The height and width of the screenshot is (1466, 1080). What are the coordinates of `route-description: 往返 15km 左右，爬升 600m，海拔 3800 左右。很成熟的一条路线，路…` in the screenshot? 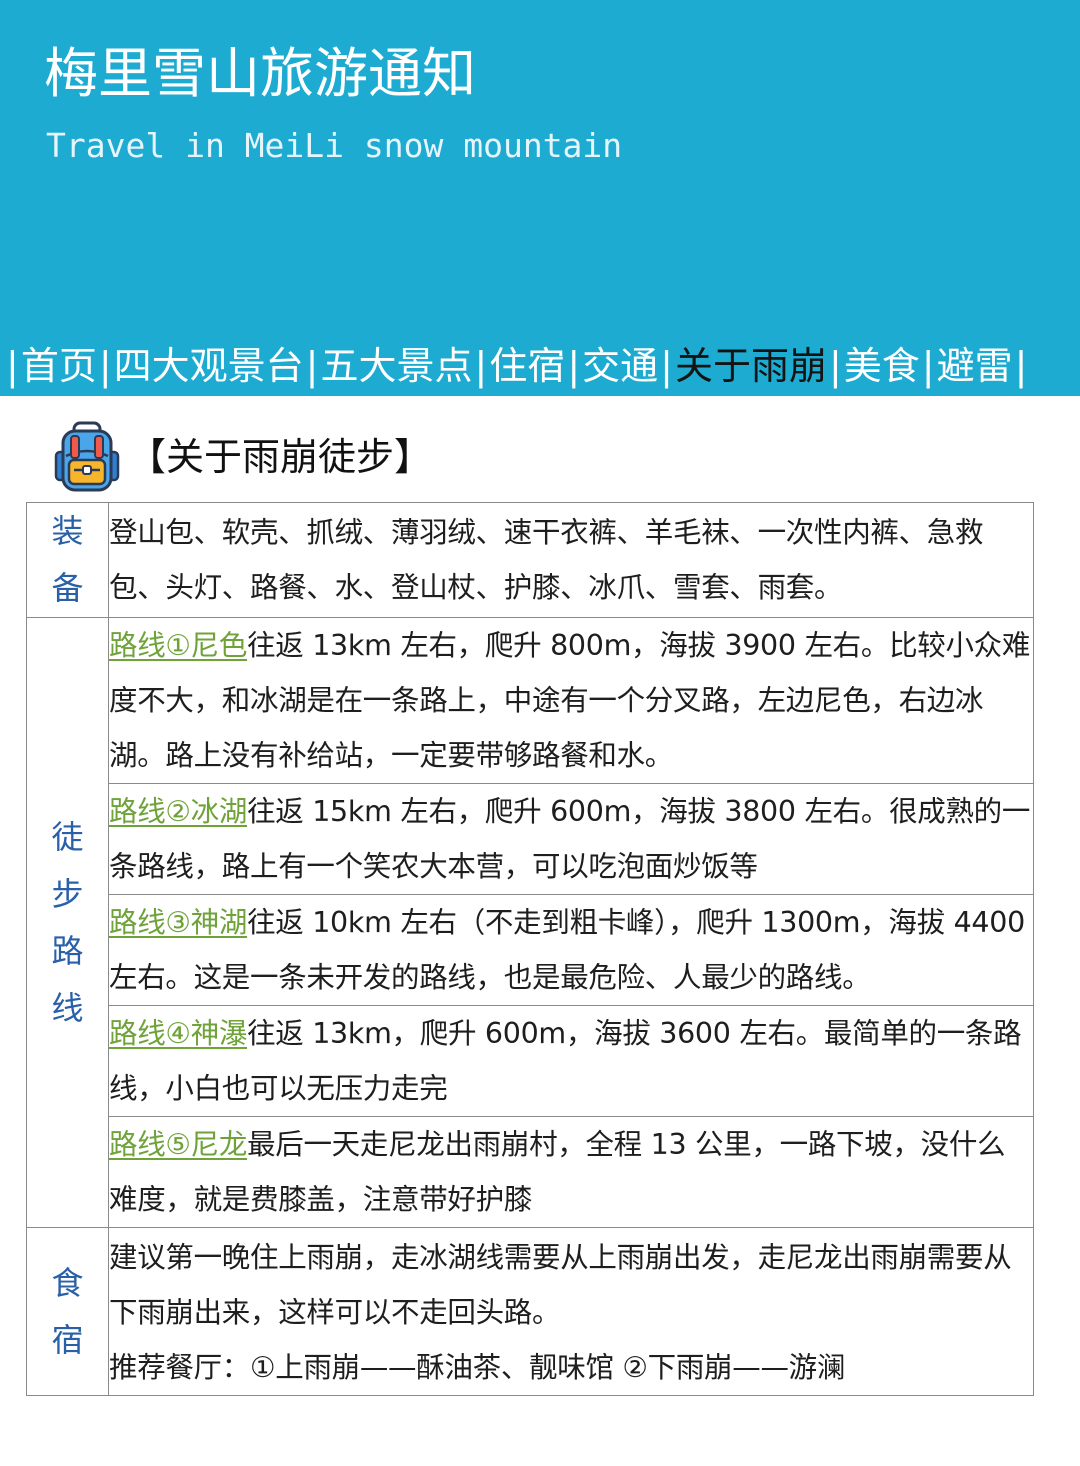 It's located at (570, 839).